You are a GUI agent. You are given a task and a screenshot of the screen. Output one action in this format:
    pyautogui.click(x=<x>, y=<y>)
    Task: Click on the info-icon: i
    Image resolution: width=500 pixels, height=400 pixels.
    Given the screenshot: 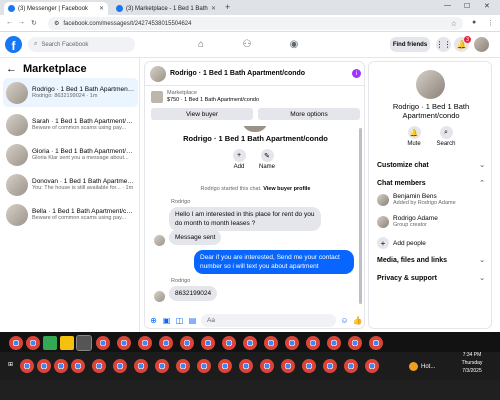 What is the action you would take?
    pyautogui.click(x=356, y=73)
    